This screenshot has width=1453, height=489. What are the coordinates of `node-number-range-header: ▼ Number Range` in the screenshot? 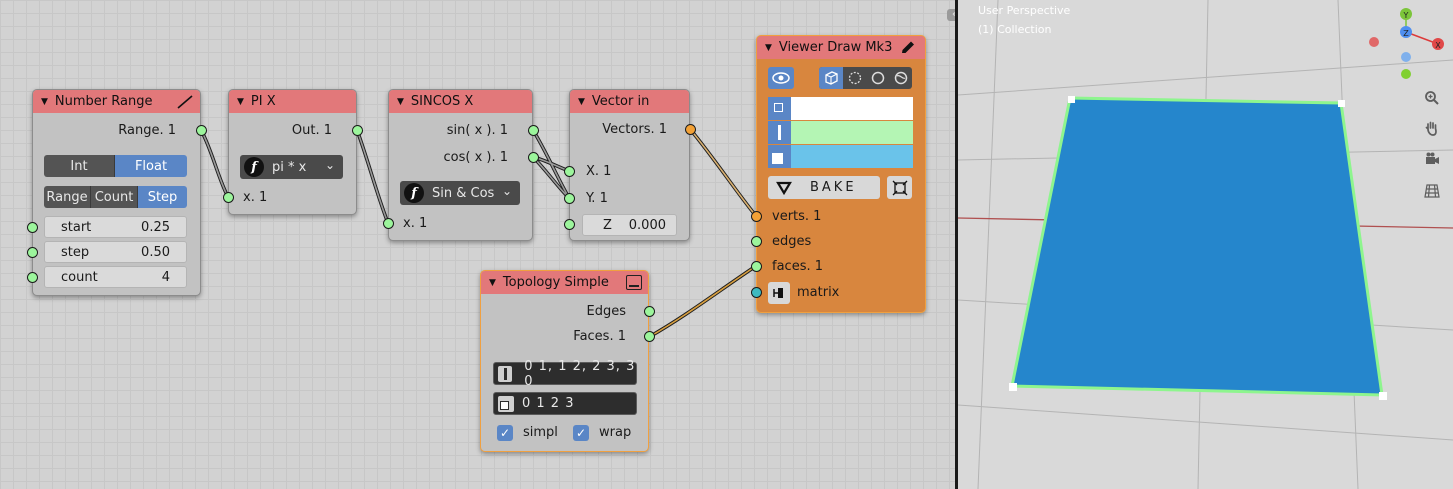 It's located at (116, 101).